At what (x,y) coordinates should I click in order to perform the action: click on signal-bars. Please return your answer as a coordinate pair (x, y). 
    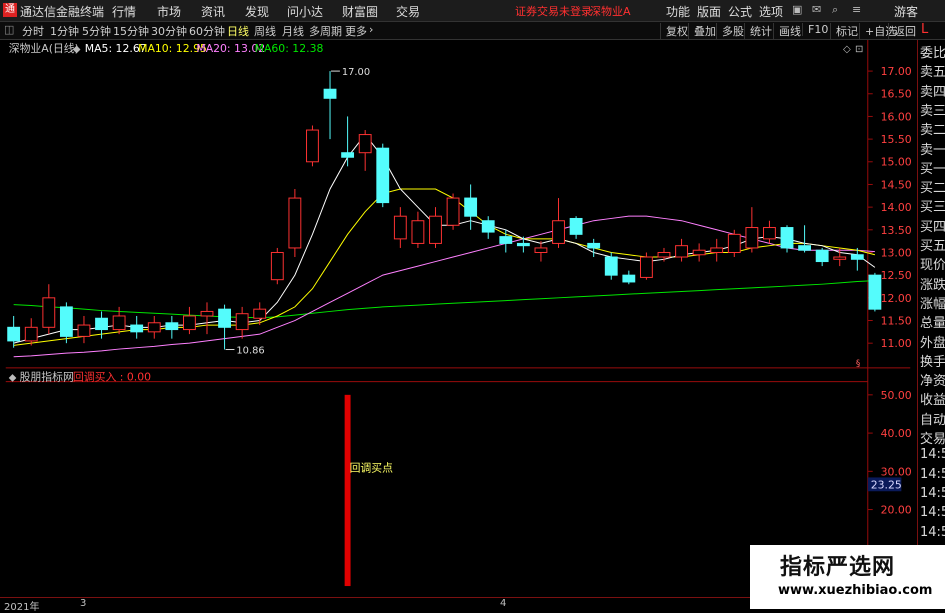
    Looking at the image, I should click on (347, 490).